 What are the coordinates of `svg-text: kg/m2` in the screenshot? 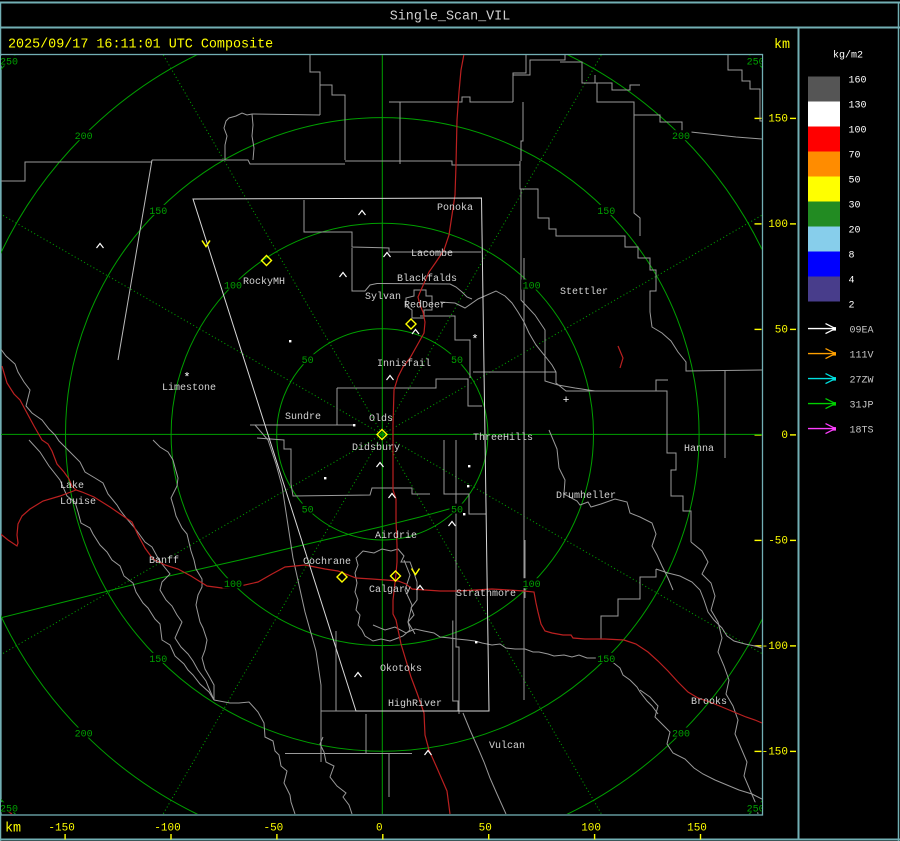 It's located at (848, 56).